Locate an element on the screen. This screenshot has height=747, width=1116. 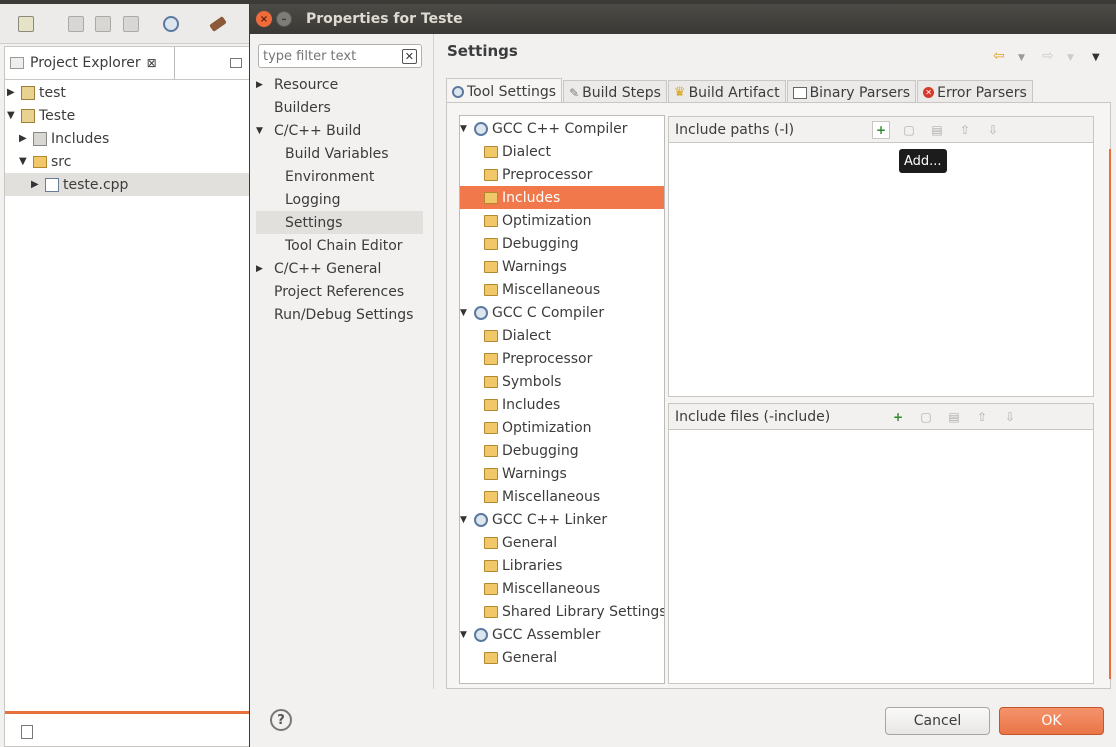
tree-item-teste: ▼ Teste is located at coordinates (41, 115).